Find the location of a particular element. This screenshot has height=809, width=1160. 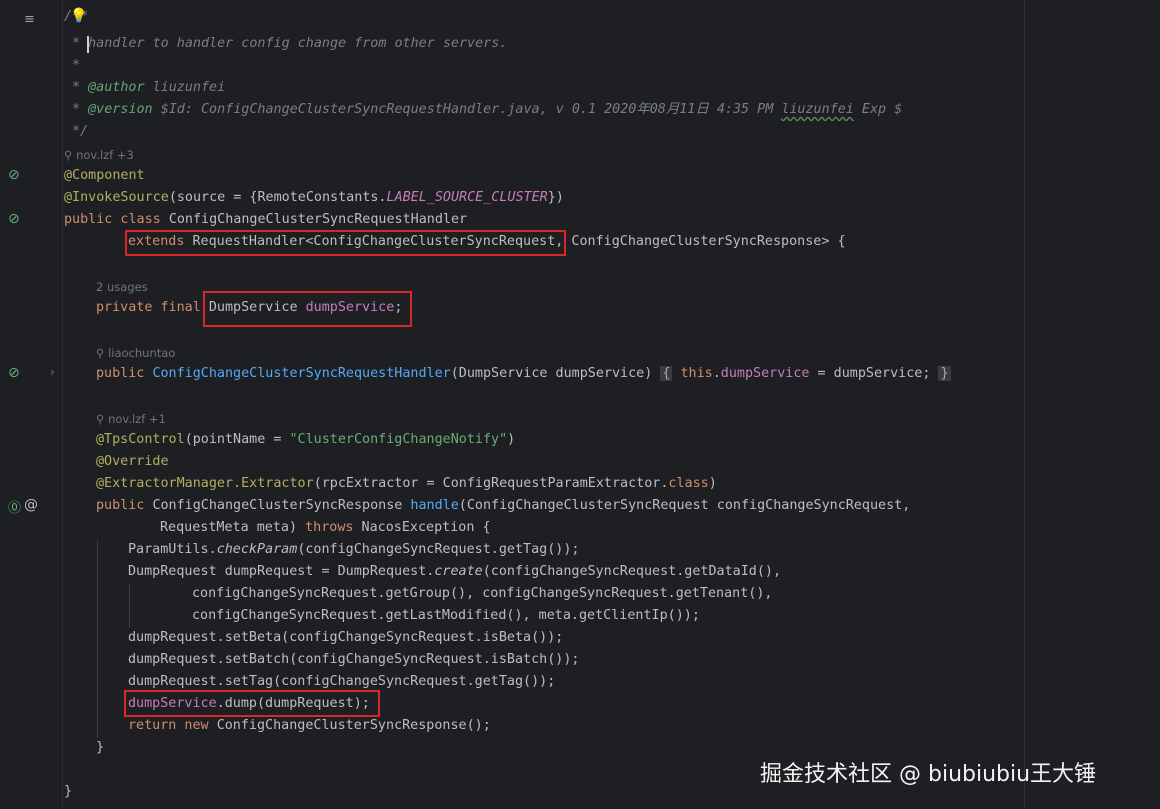

code-vision-author: ⚲ nov.lzf +3 is located at coordinates (99, 155).